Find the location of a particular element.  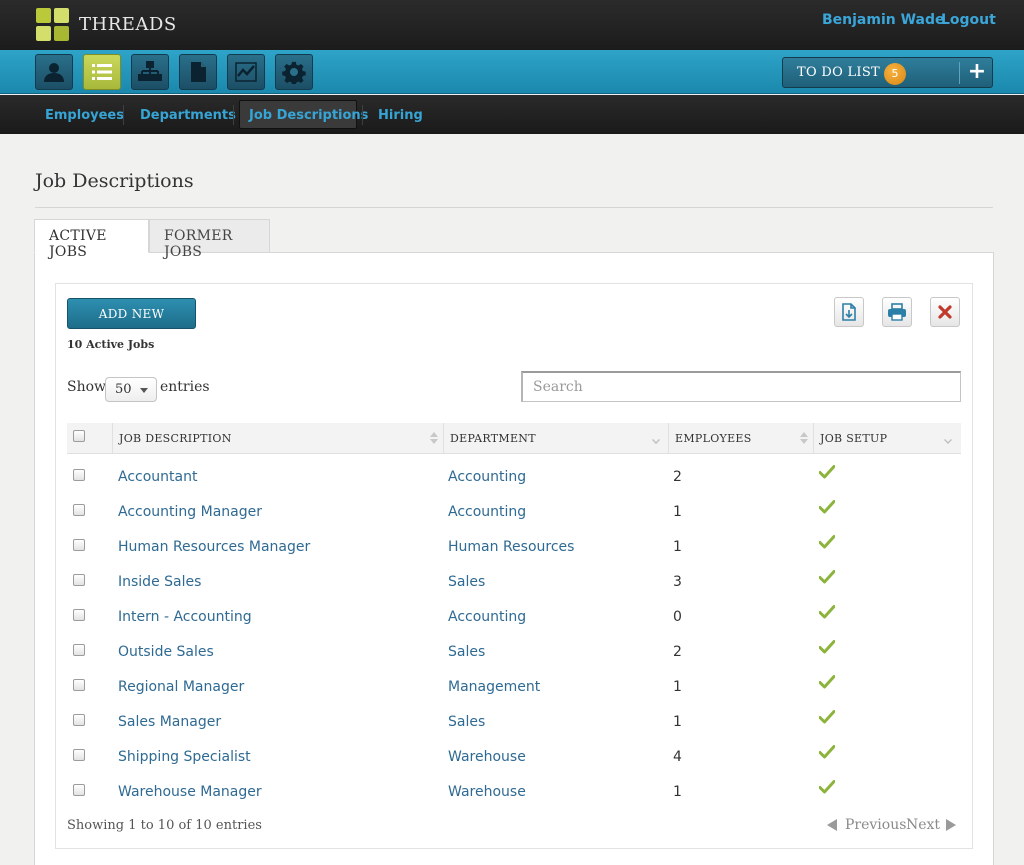

job-description-link: Warehouse Manager is located at coordinates (190, 792).